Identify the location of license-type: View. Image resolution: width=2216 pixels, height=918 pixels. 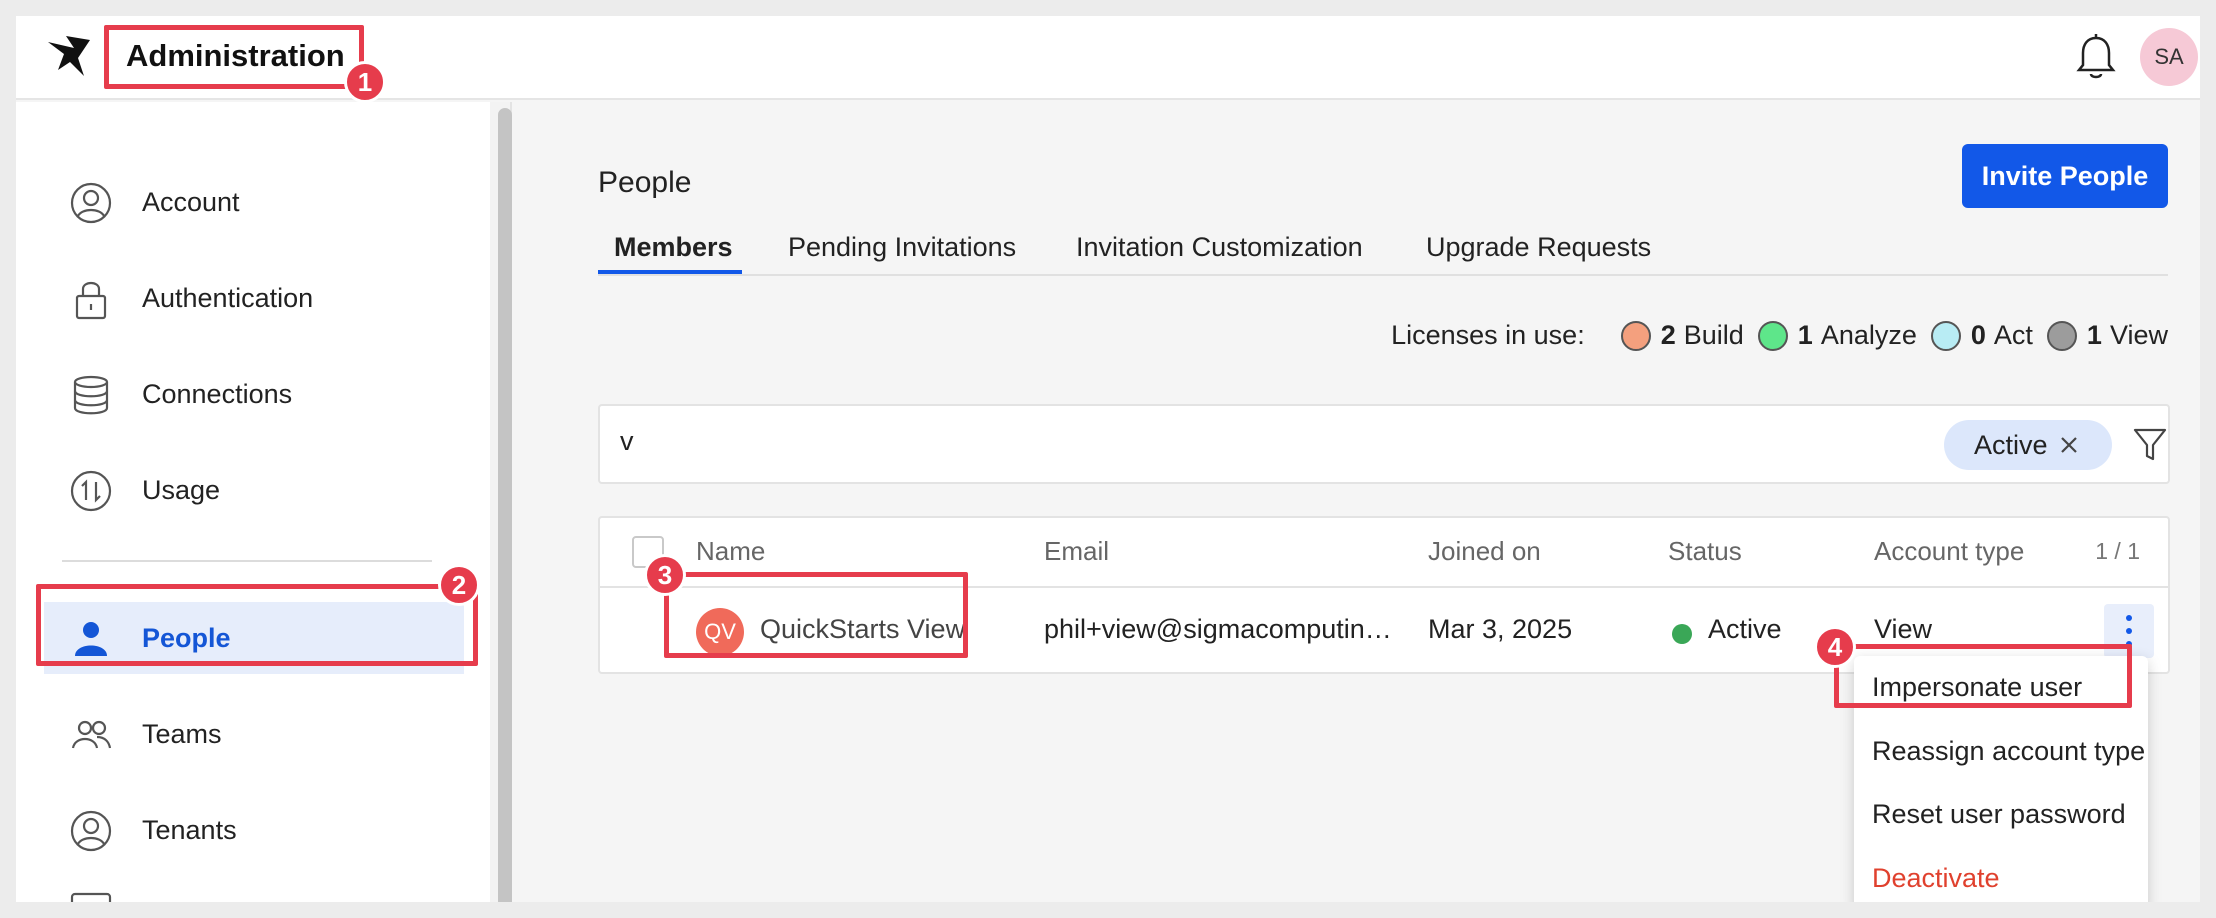
(2138, 335).